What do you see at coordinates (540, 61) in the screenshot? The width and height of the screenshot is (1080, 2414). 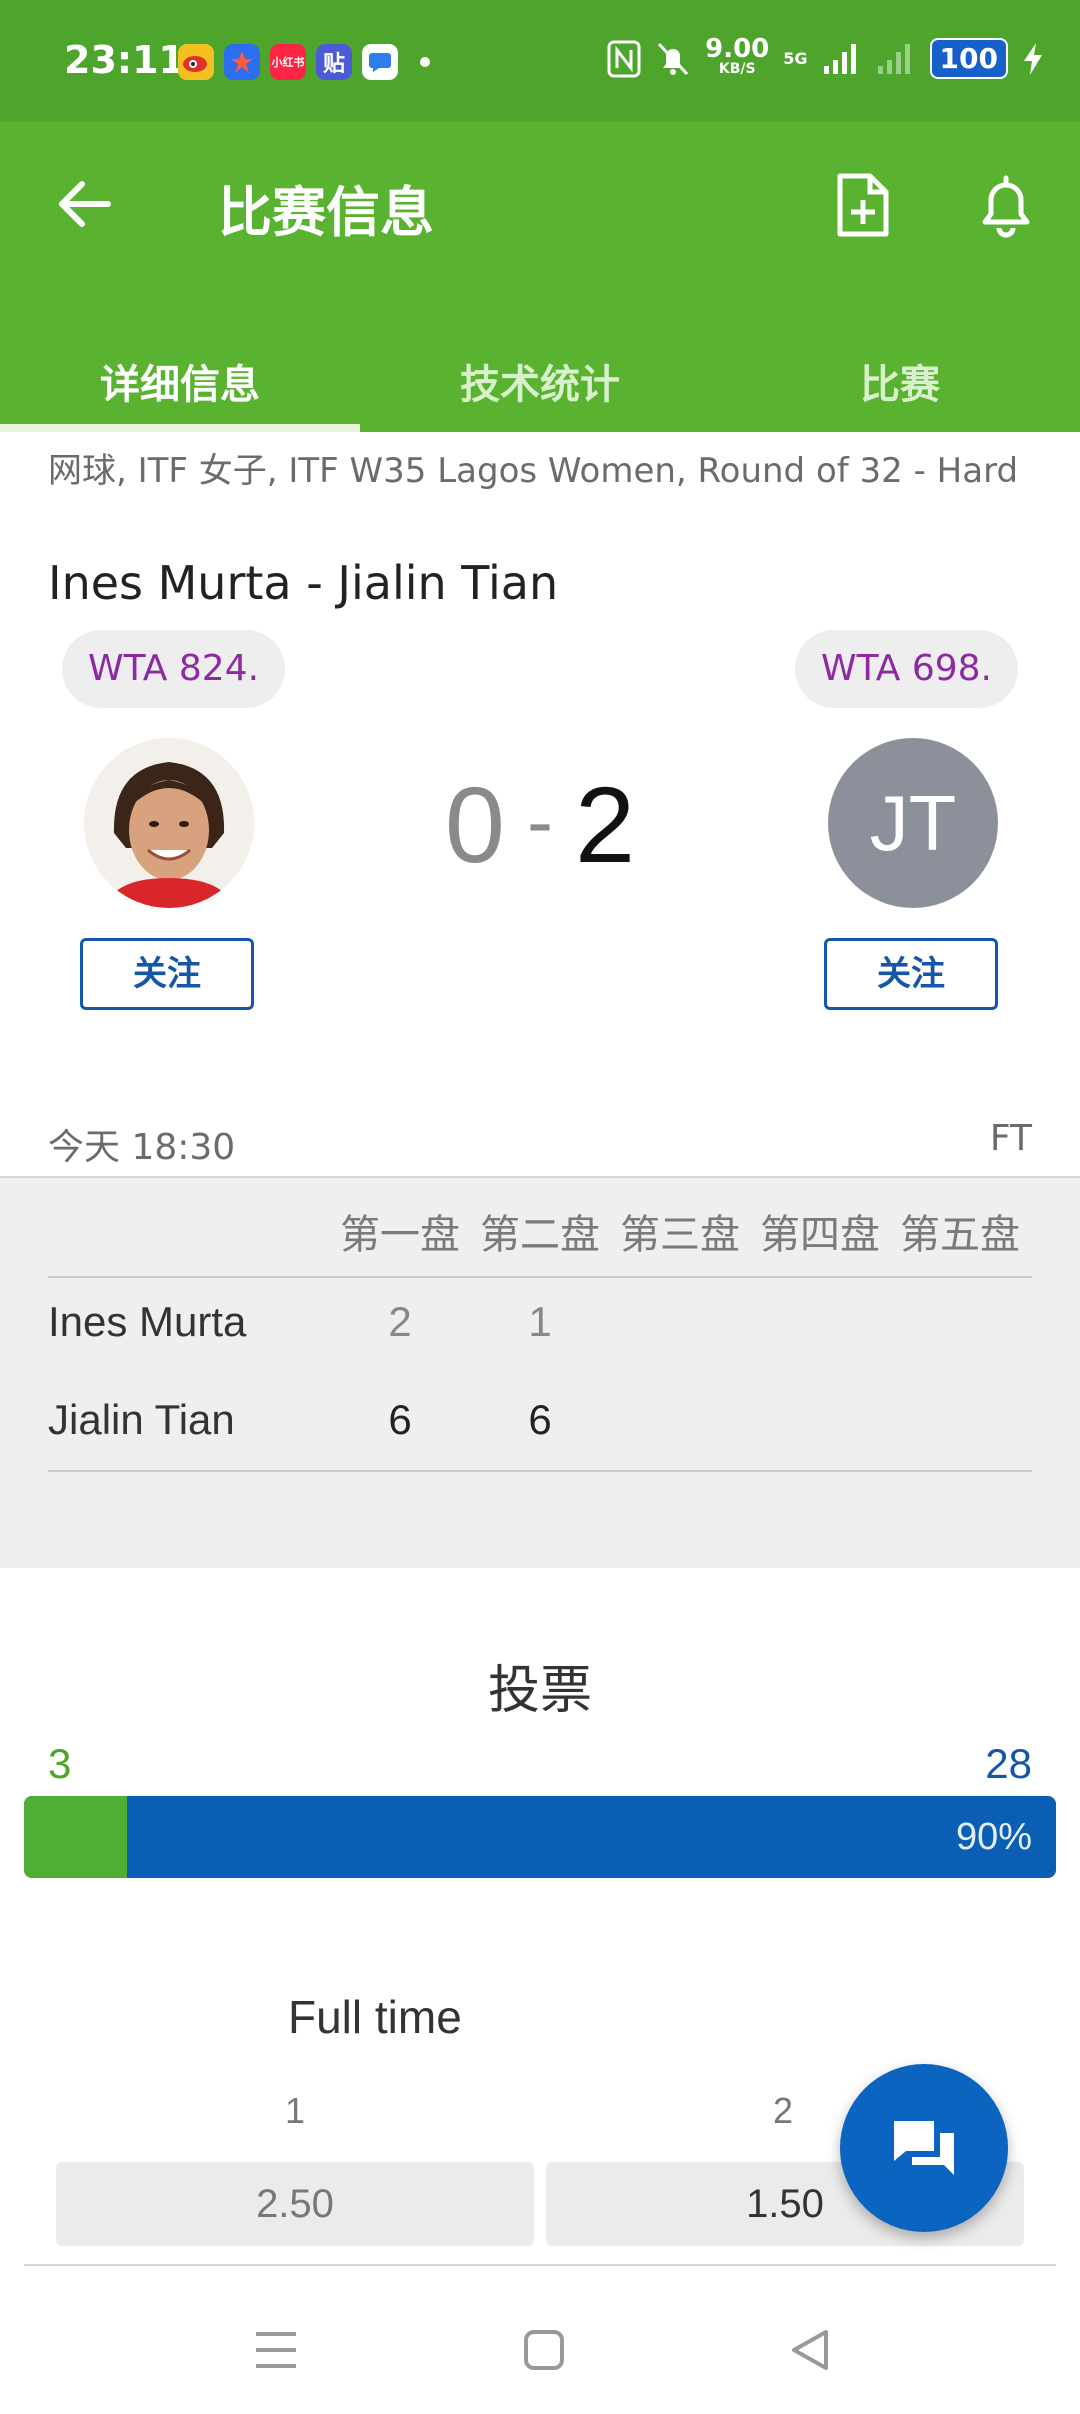 I see `status-bar: 23:11 小红书 贴 9.00 KB/S 5G 100` at bounding box center [540, 61].